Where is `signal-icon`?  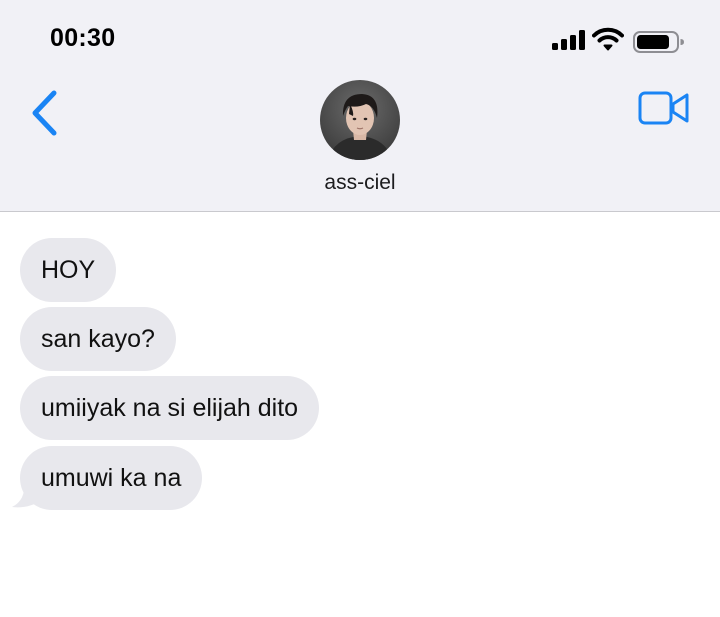 signal-icon is located at coordinates (568, 40).